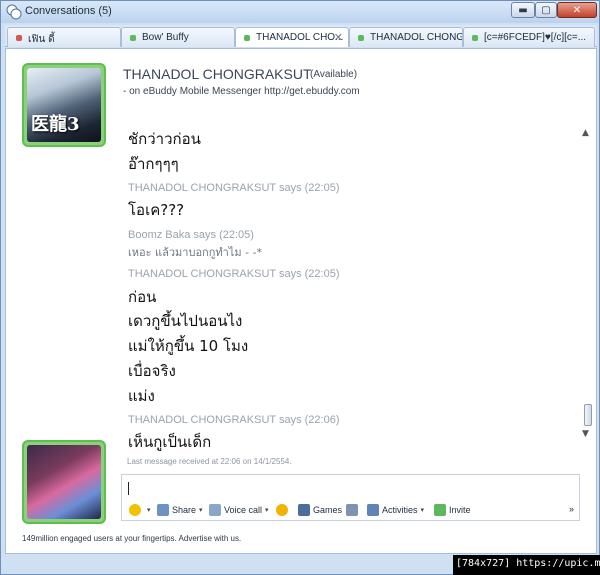 This screenshot has width=600, height=575. I want to click on activities-icon, so click(373, 510).